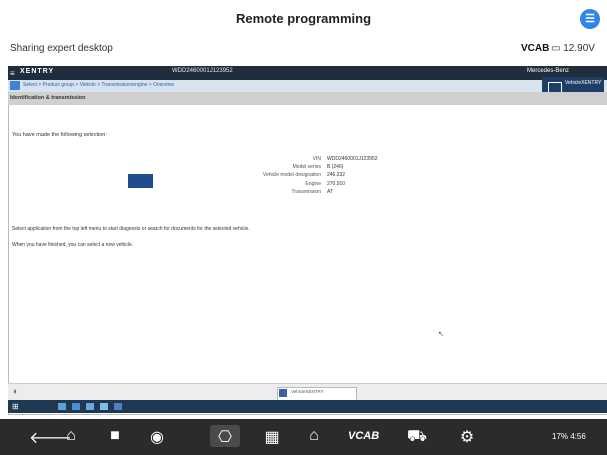 This screenshot has width=607, height=455. Describe the element at coordinates (61, 48) in the screenshot. I see `sharing-status: Sharing expert desktop` at that location.